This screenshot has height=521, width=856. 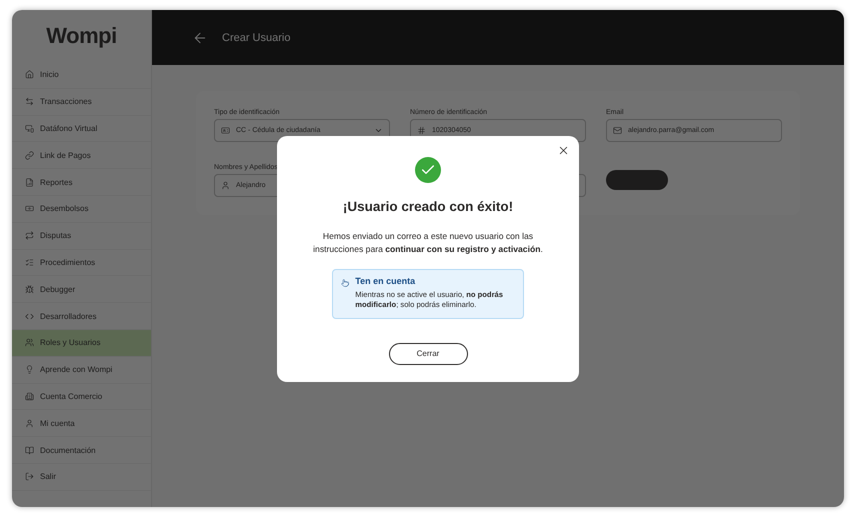 I want to click on logout-icon, so click(x=29, y=477).